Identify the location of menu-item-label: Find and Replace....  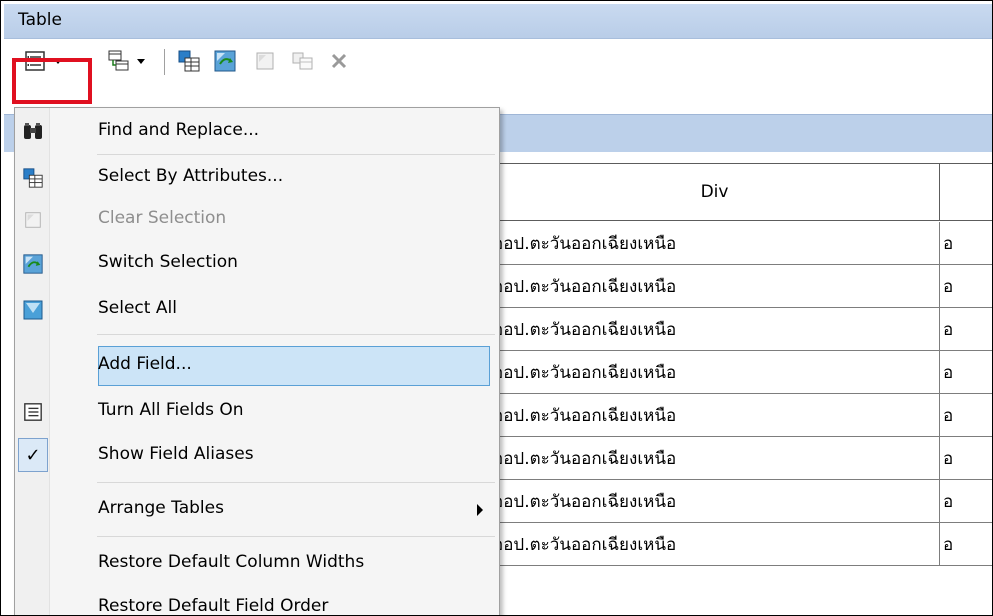
(179, 130).